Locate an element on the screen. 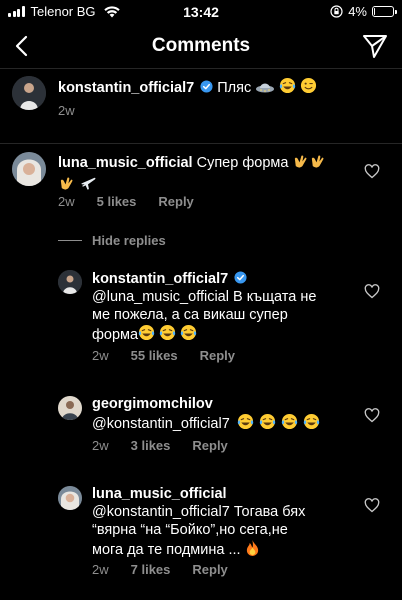 The height and width of the screenshot is (600, 402). comment-likes: 7 likes is located at coordinates (151, 569).